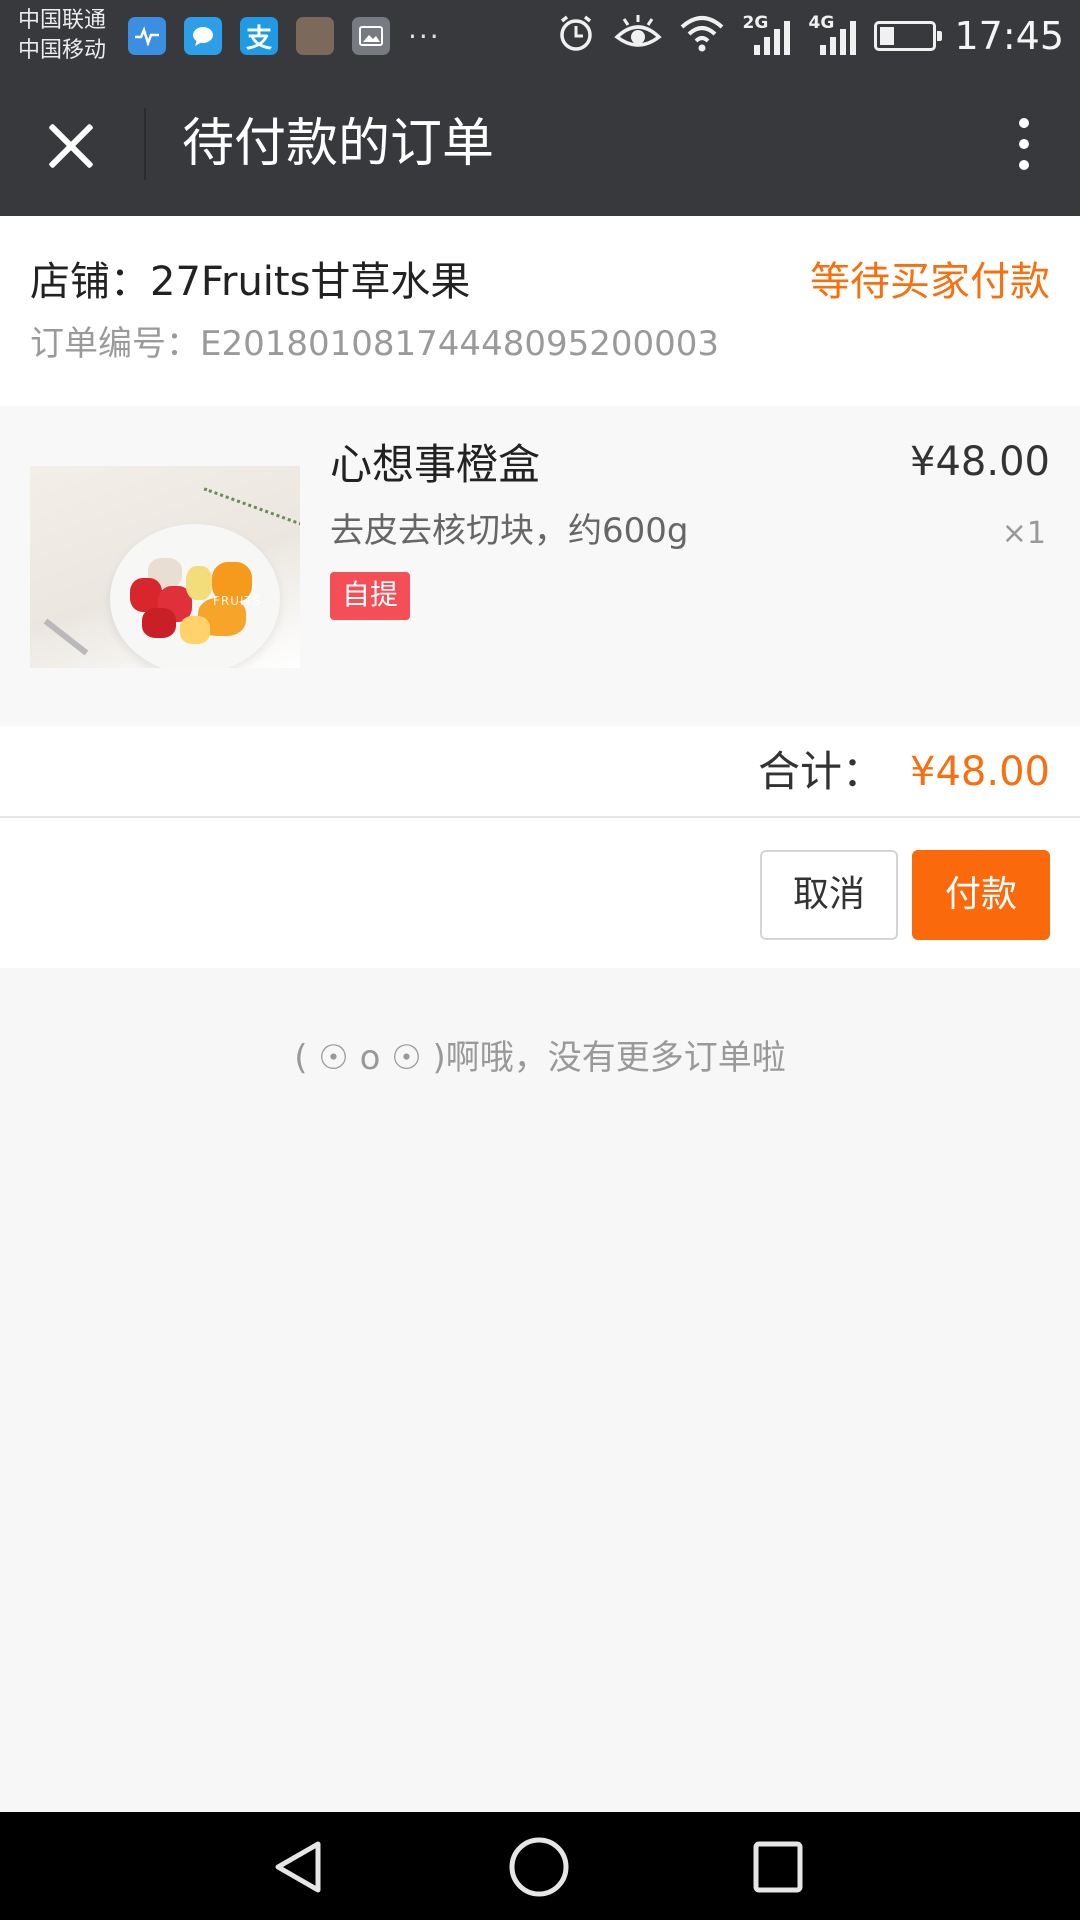  I want to click on cancel-button: 取消, so click(829, 895).